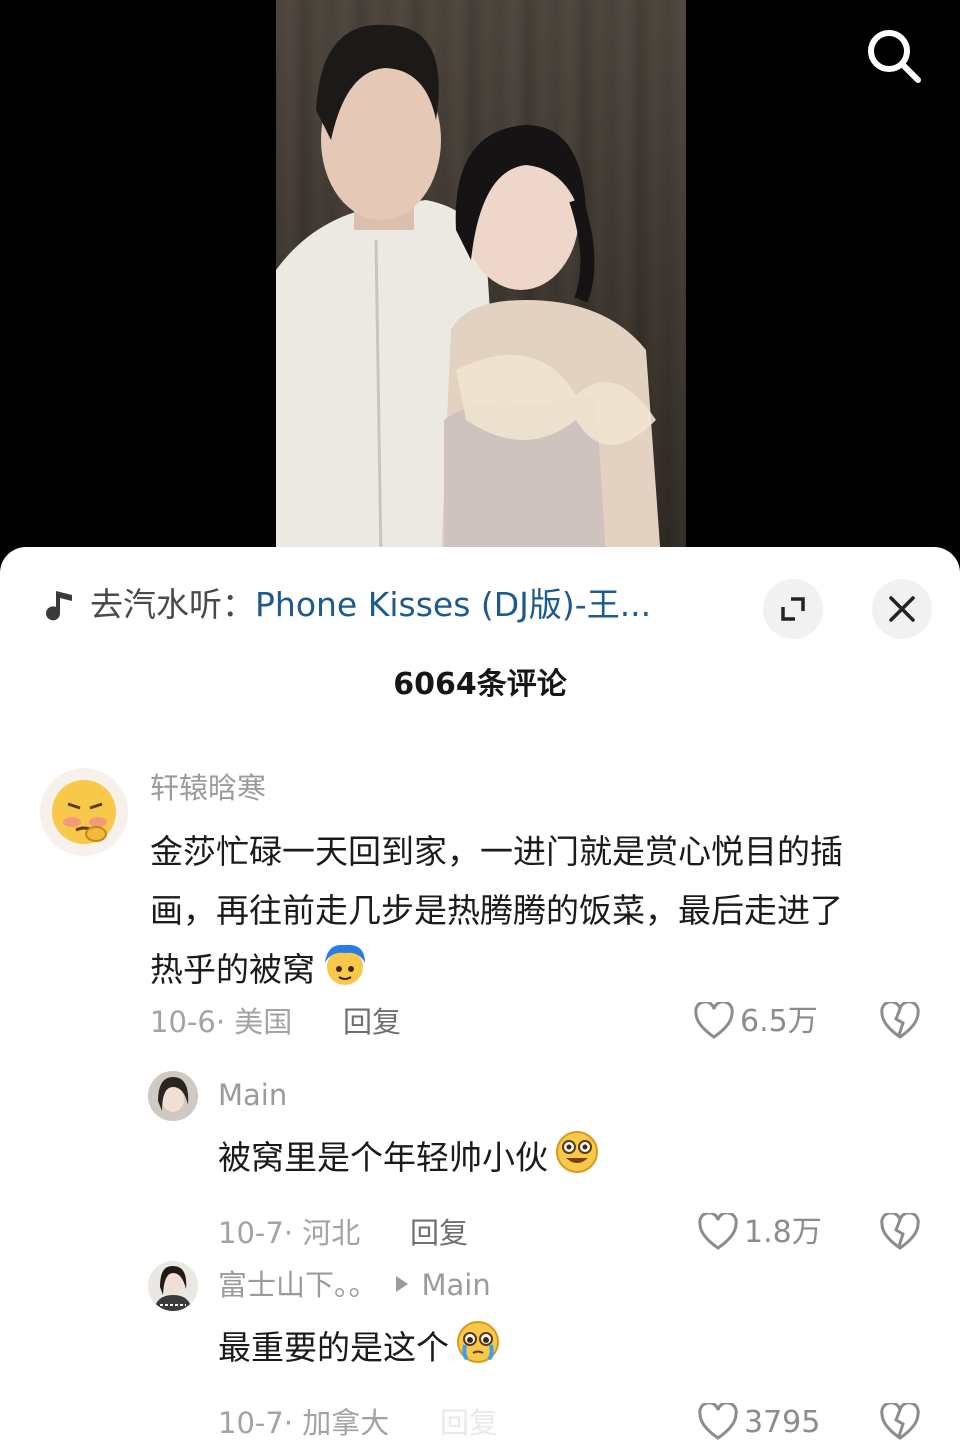  Describe the element at coordinates (779, 1021) in the screenshot. I see `like-count: 6.5万` at that location.